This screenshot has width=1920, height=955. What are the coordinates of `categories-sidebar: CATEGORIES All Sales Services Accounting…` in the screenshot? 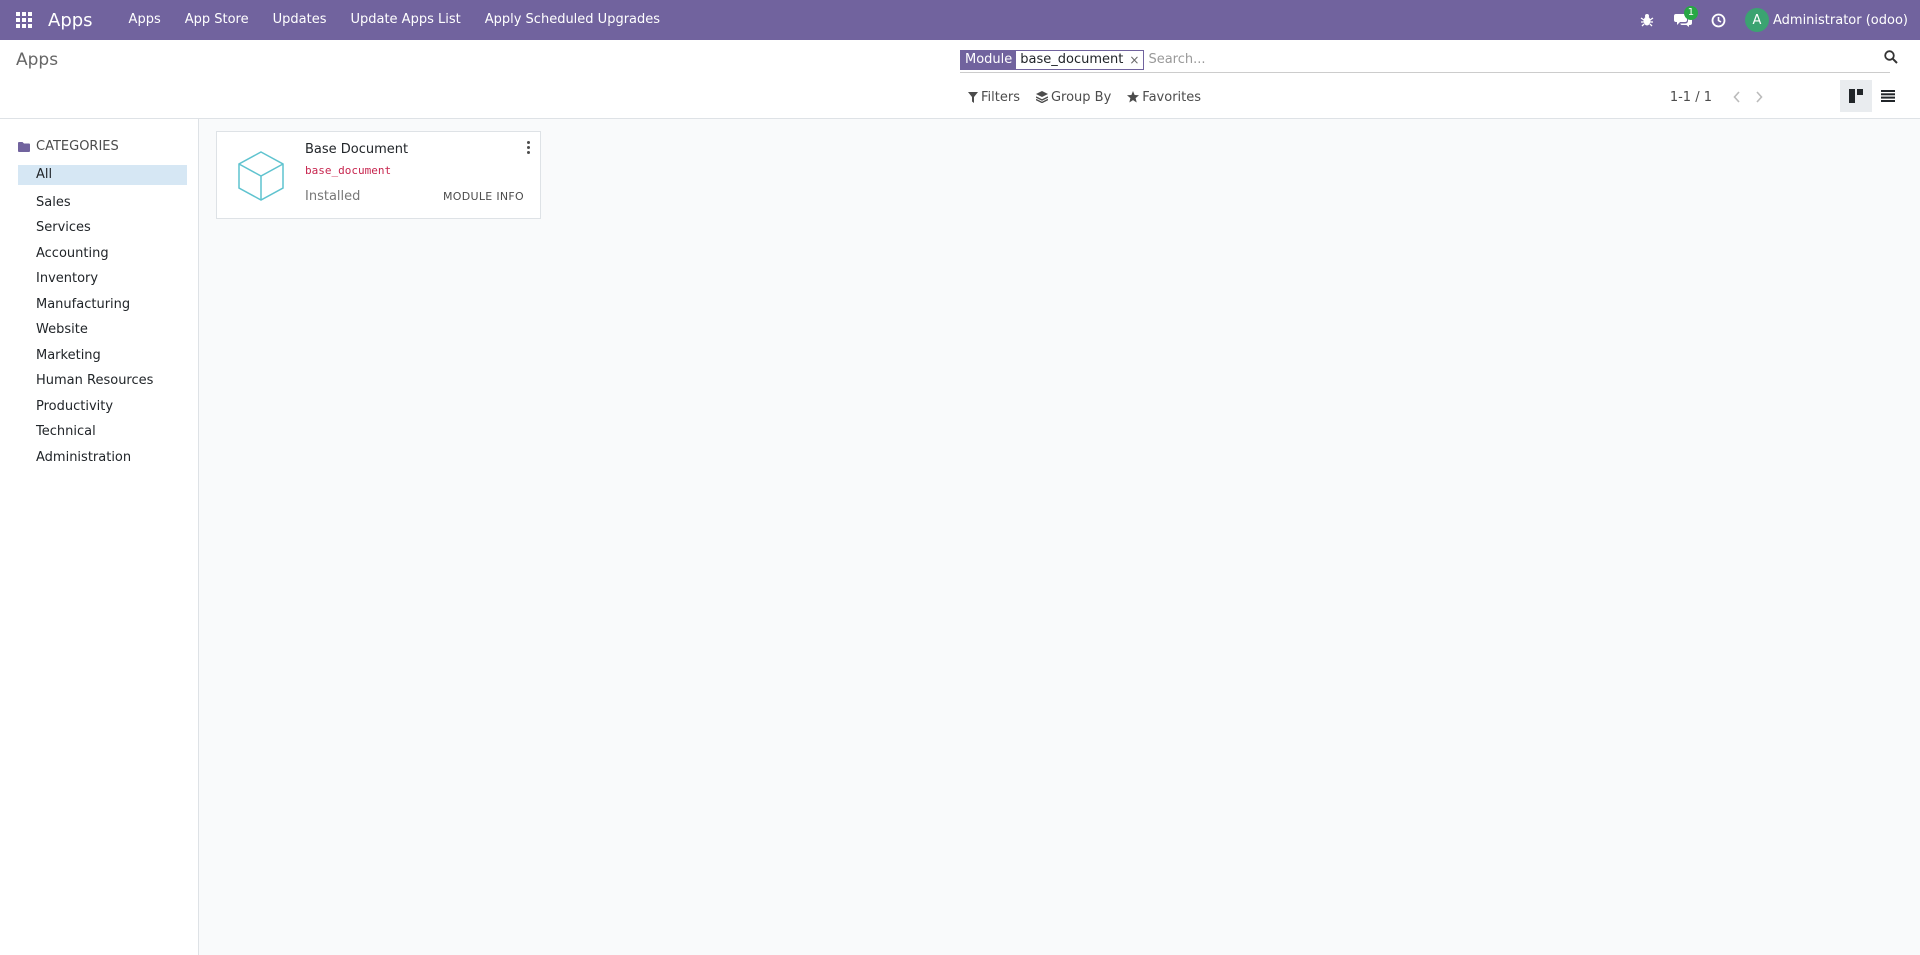 It's located at (99, 537).